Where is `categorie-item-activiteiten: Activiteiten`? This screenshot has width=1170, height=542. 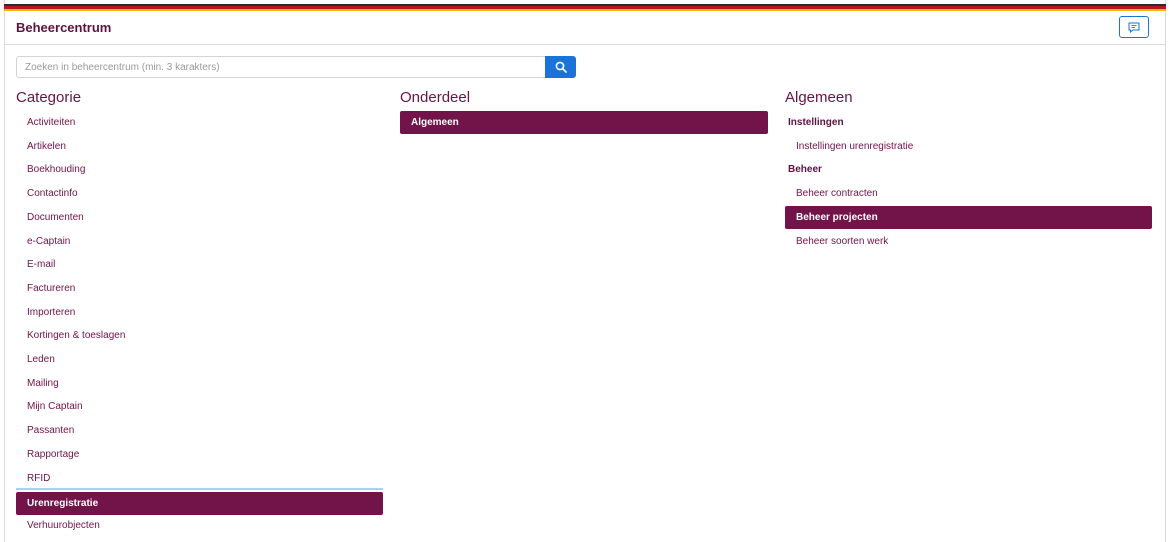 categorie-item-activiteiten: Activiteiten is located at coordinates (199, 122).